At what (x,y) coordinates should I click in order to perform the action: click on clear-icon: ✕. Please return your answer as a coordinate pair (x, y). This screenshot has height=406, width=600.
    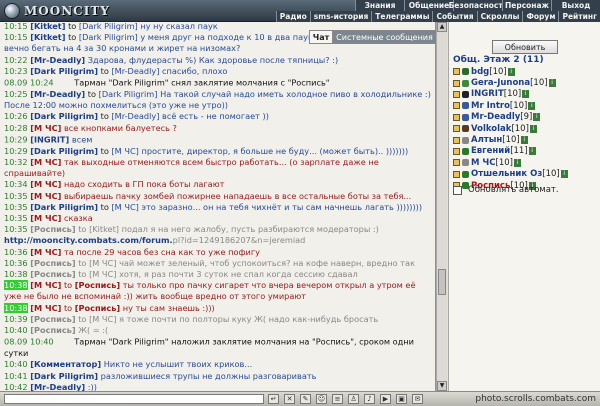
    Looking at the image, I should click on (289, 399).